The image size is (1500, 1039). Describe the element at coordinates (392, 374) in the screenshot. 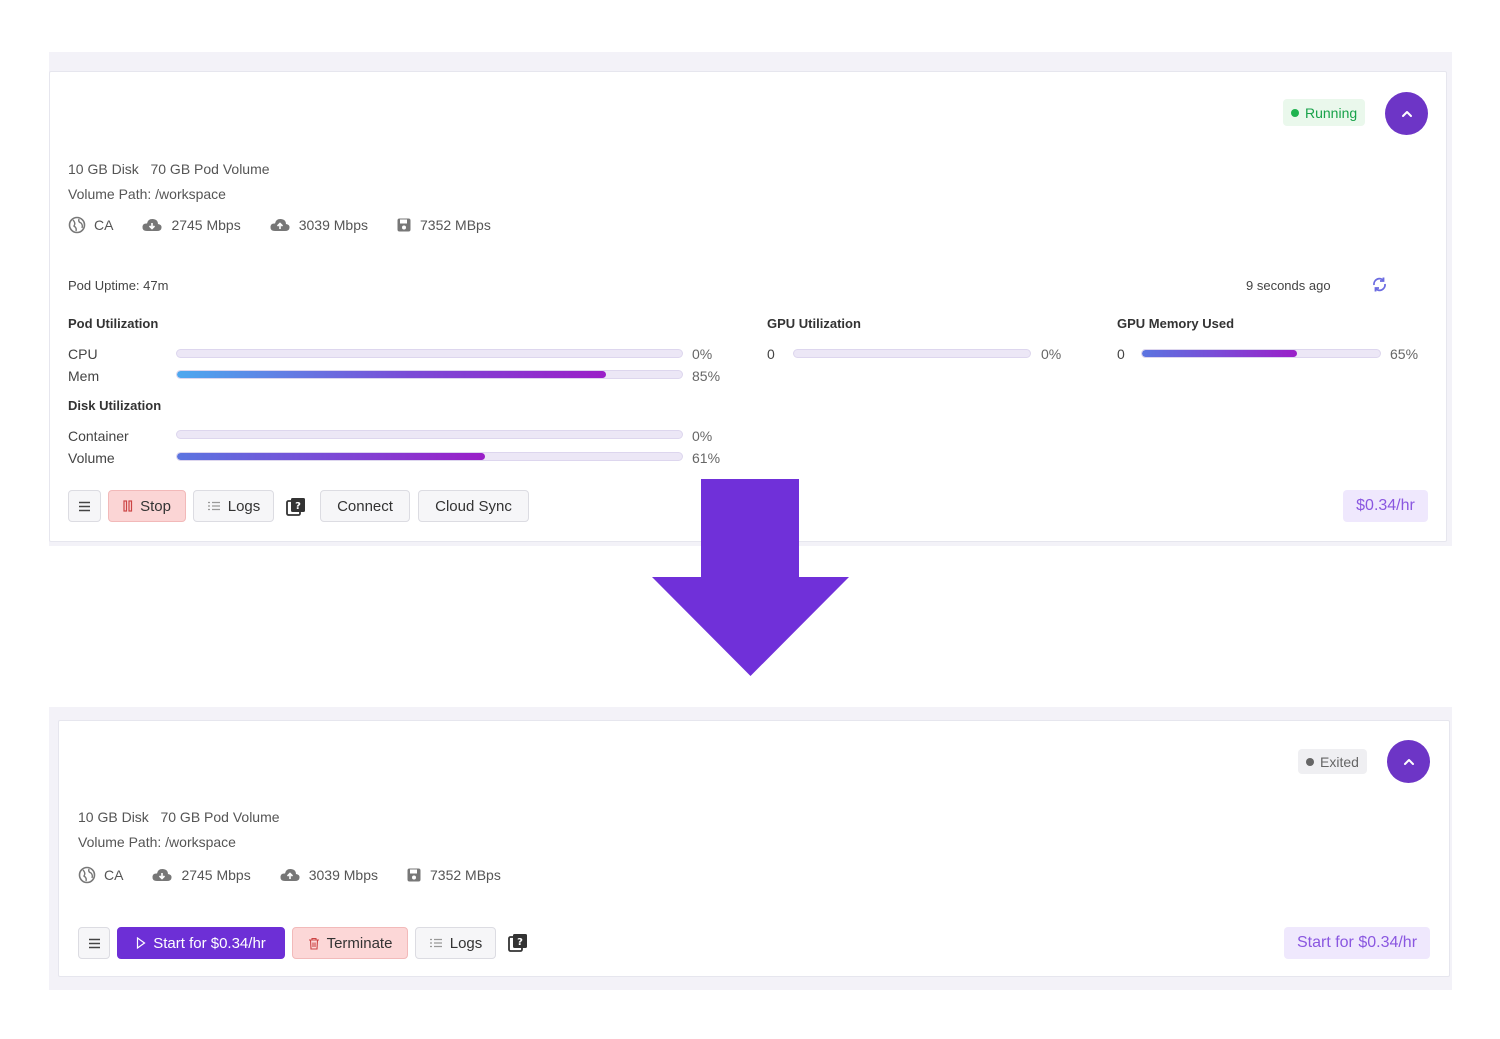

I see `mem-bar-fill` at that location.